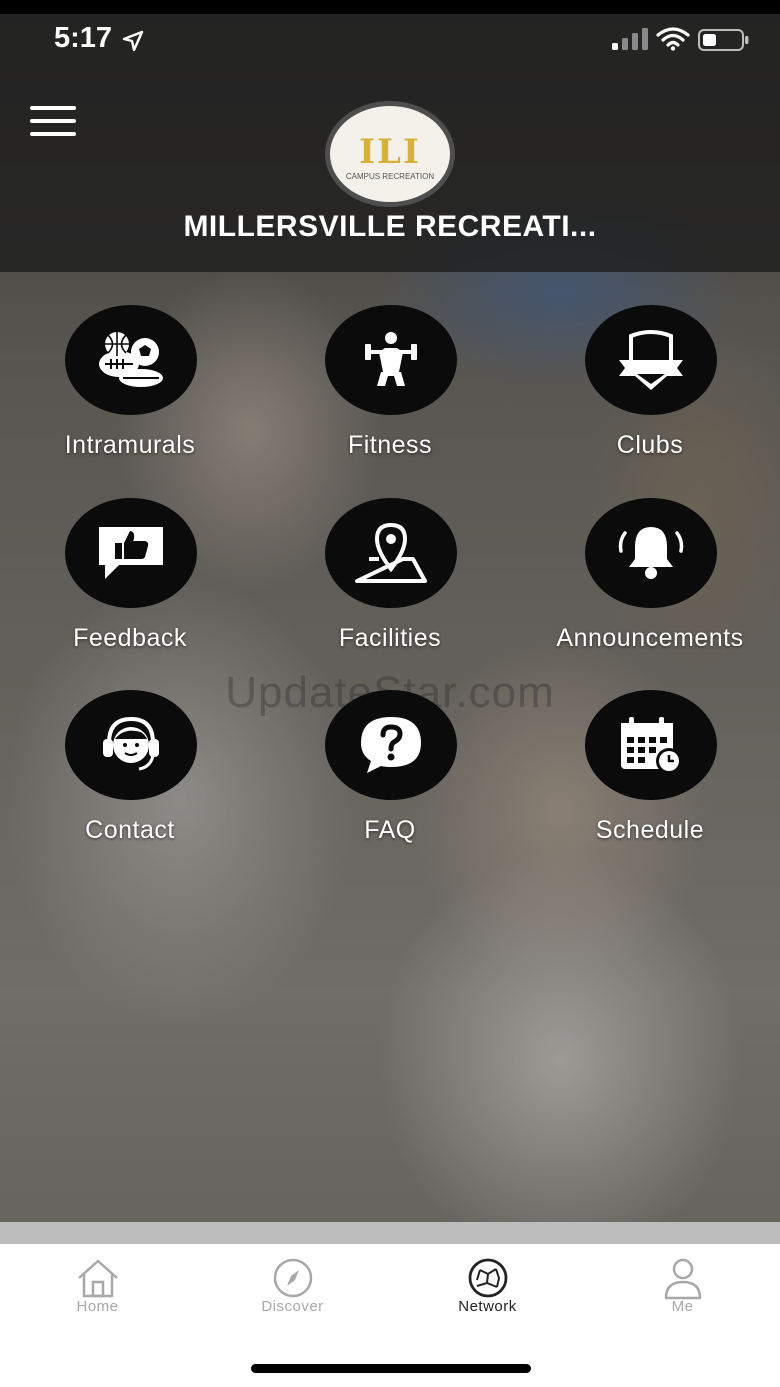 Image resolution: width=780 pixels, height=1387 pixels. I want to click on map-pin-icon, so click(391, 552).